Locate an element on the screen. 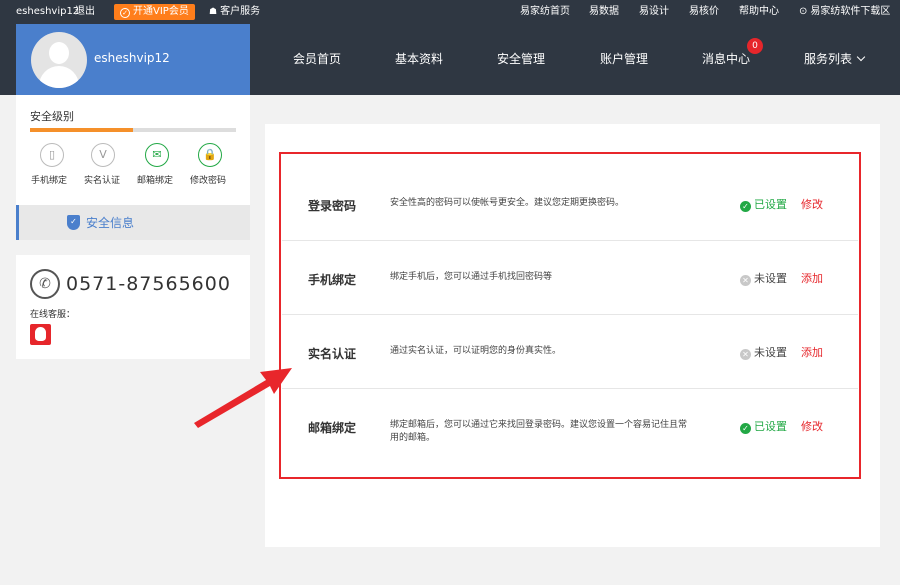 The width and height of the screenshot is (900, 585). avatar is located at coordinates (59, 60).